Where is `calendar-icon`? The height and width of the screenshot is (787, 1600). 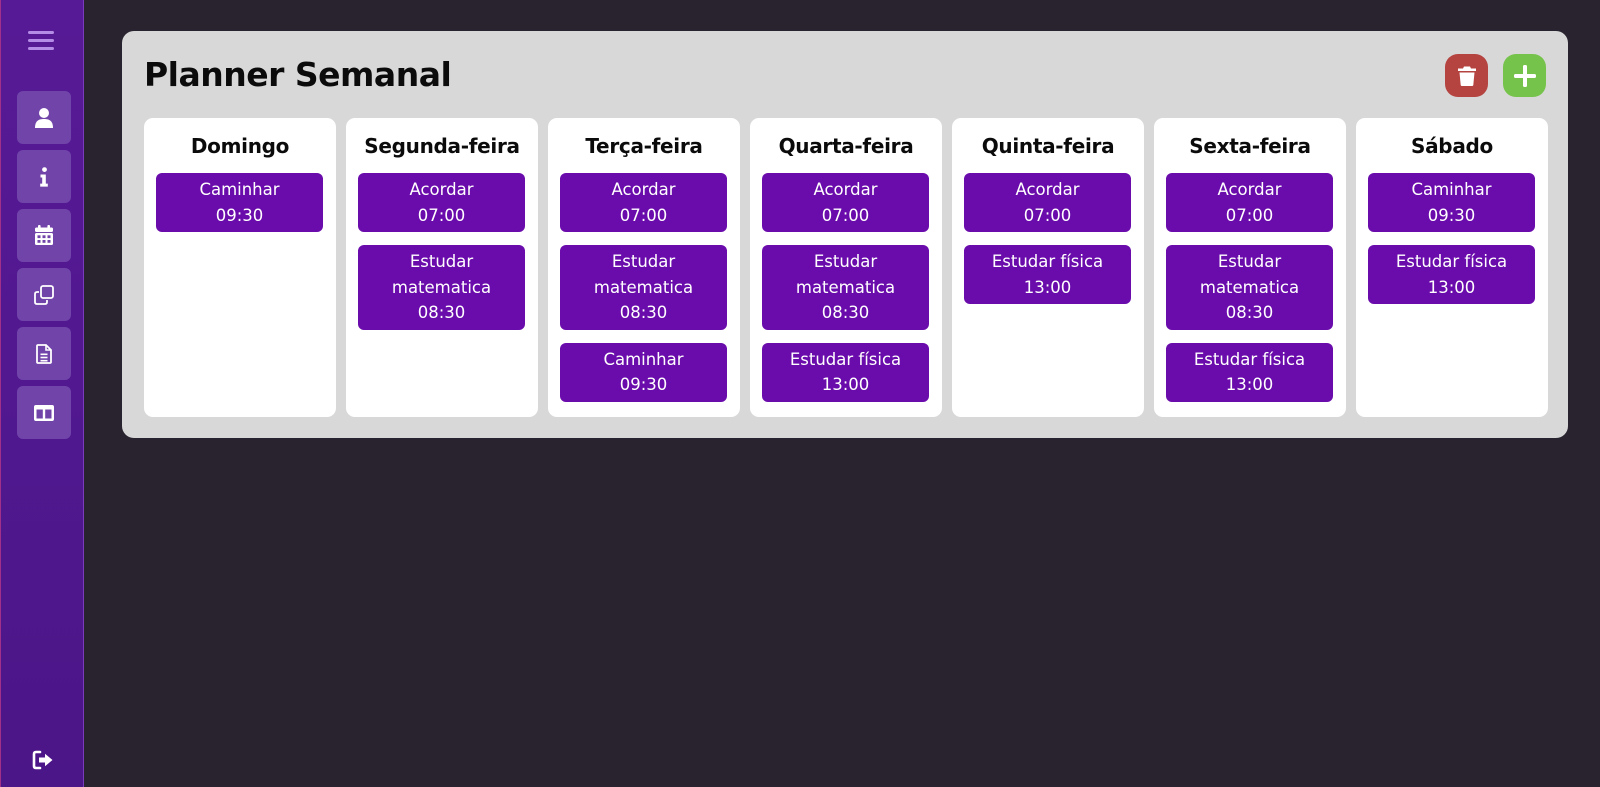
calendar-icon is located at coordinates (44, 235).